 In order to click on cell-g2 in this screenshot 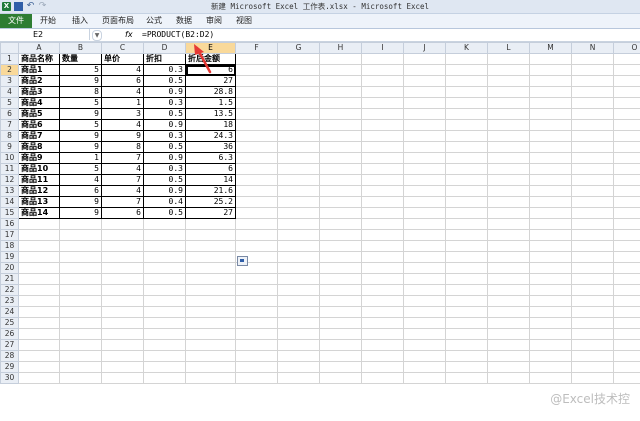, I will do `click(298, 70)`.